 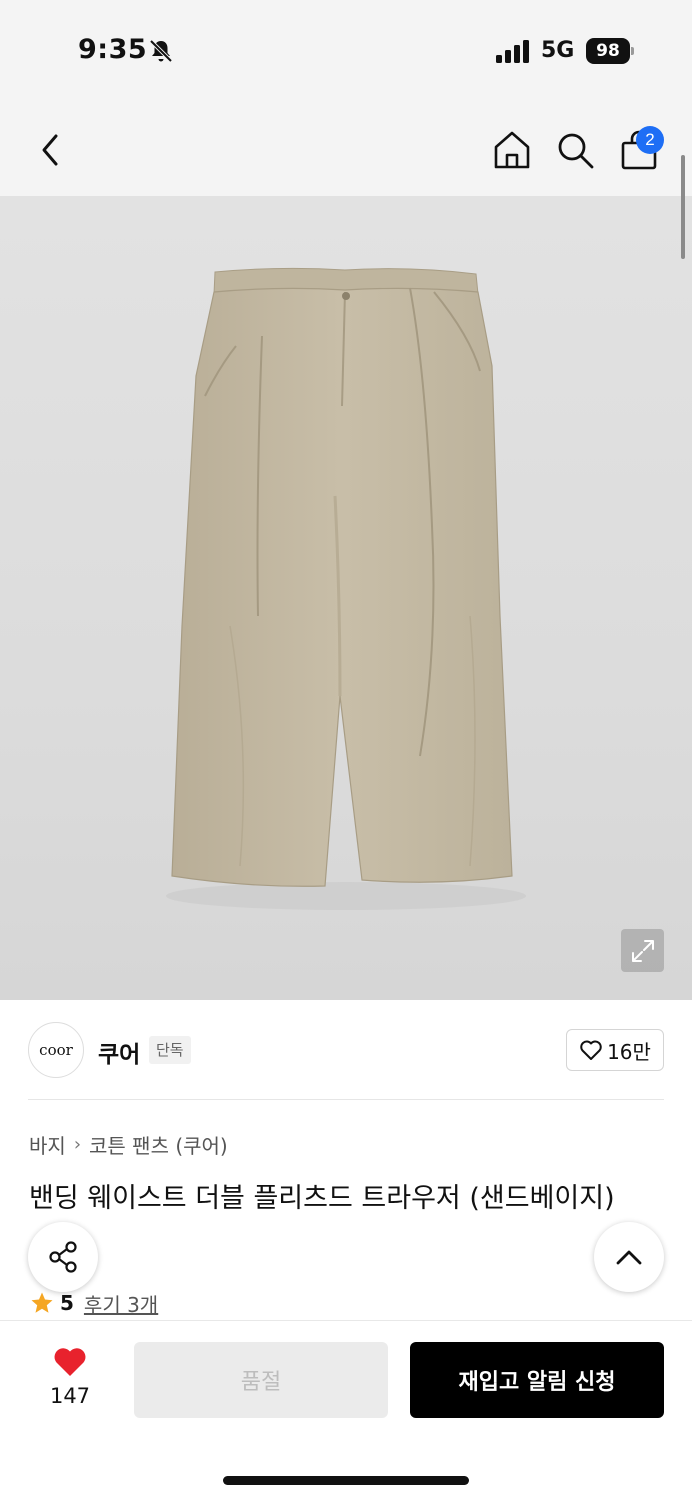 I want to click on expand-icon, so click(x=642, y=950).